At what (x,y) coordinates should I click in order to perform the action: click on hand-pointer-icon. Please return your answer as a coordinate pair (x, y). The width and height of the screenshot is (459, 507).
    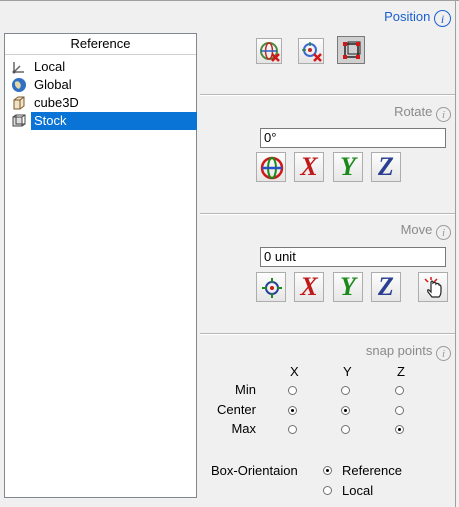
    Looking at the image, I should click on (433, 287).